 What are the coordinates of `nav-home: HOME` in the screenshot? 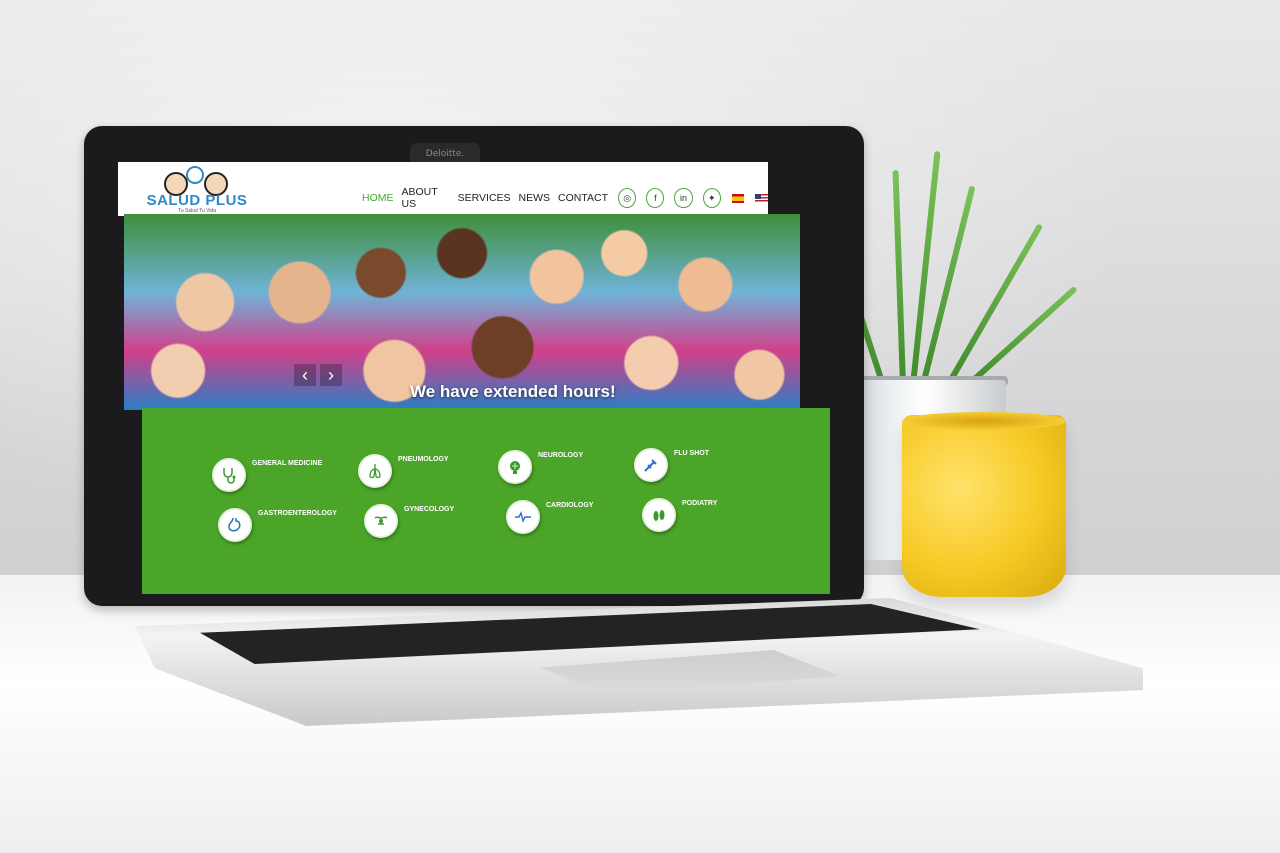 It's located at (378, 198).